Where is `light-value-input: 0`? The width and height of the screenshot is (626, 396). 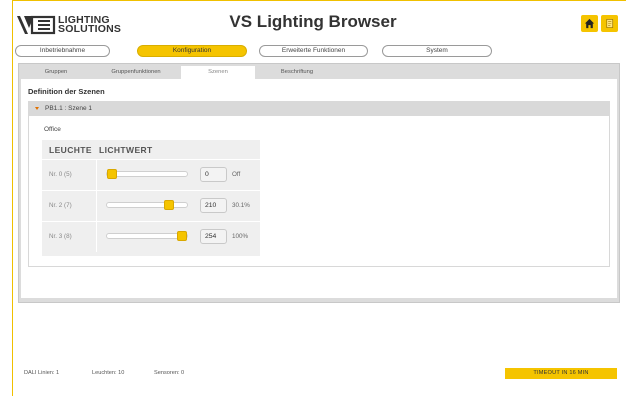
light-value-input: 0 is located at coordinates (213, 174).